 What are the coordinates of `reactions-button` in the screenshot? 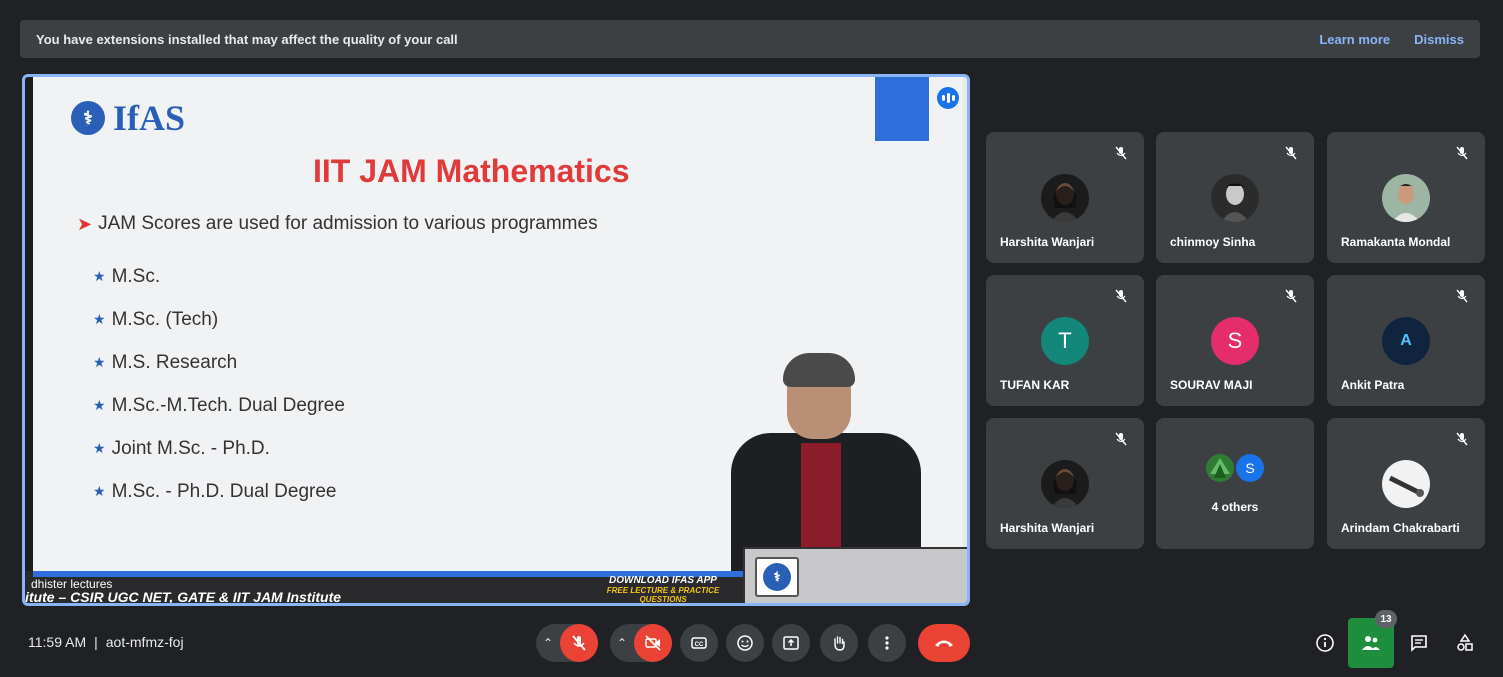 It's located at (745, 643).